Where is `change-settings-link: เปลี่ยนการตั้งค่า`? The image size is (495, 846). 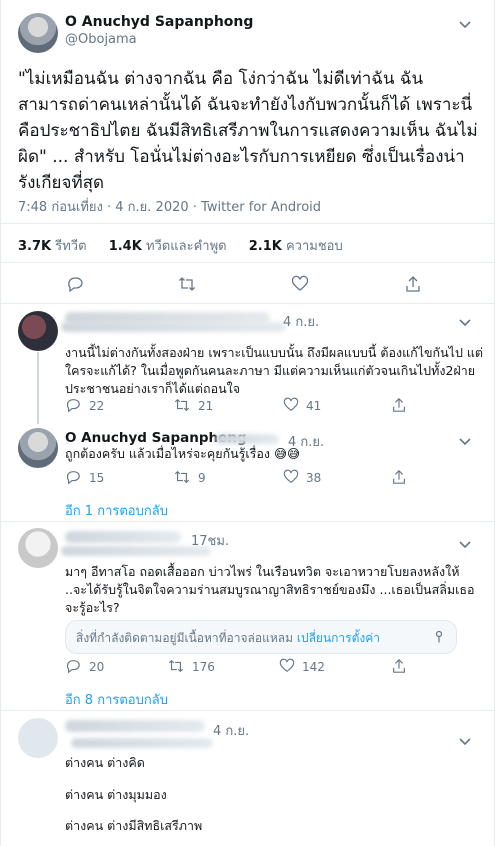 change-settings-link: เปลี่ยนการตั้งค่า is located at coordinates (338, 638).